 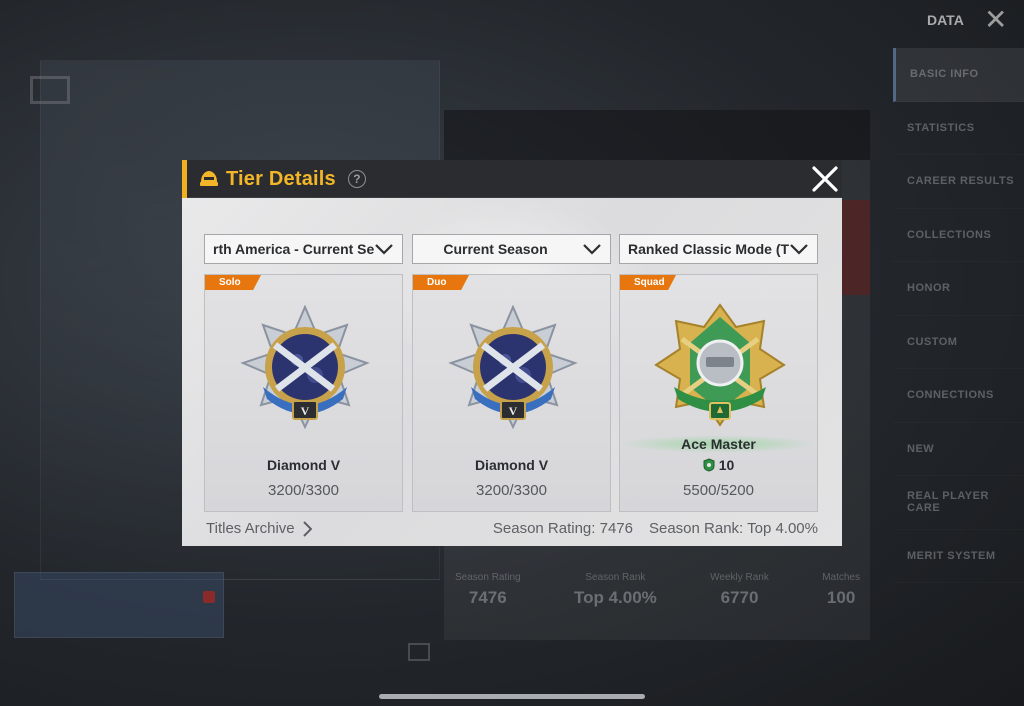 I want to click on data-title: DATA, so click(x=945, y=20).